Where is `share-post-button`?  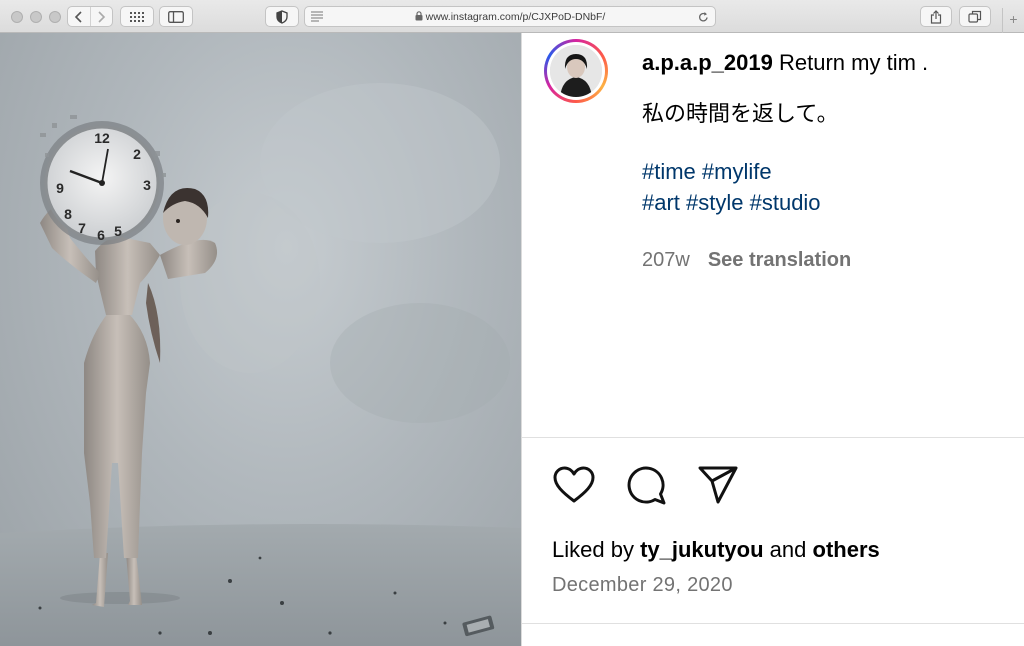 share-post-button is located at coordinates (718, 485).